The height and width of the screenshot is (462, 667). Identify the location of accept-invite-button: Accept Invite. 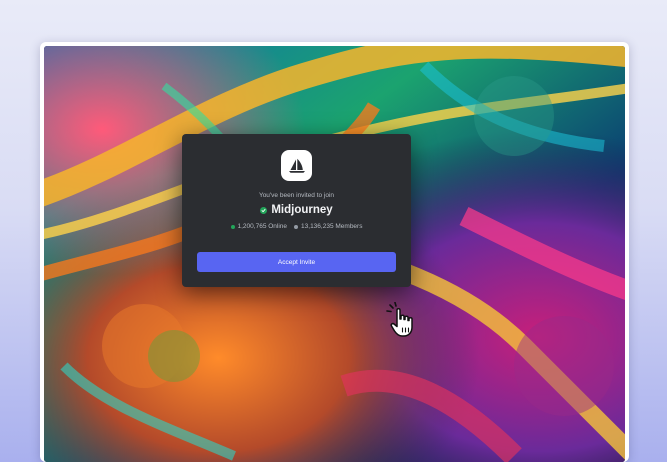
(296, 262).